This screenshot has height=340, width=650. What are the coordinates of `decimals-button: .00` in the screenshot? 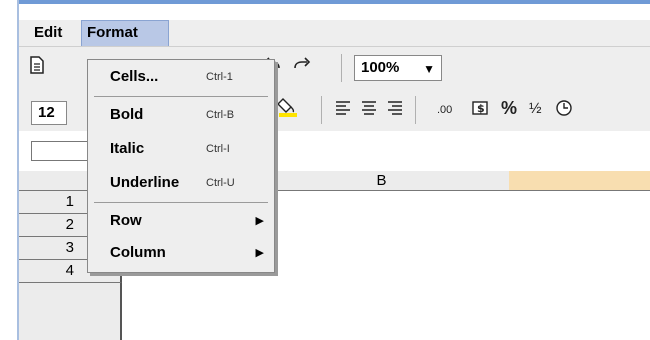 It's located at (444, 110).